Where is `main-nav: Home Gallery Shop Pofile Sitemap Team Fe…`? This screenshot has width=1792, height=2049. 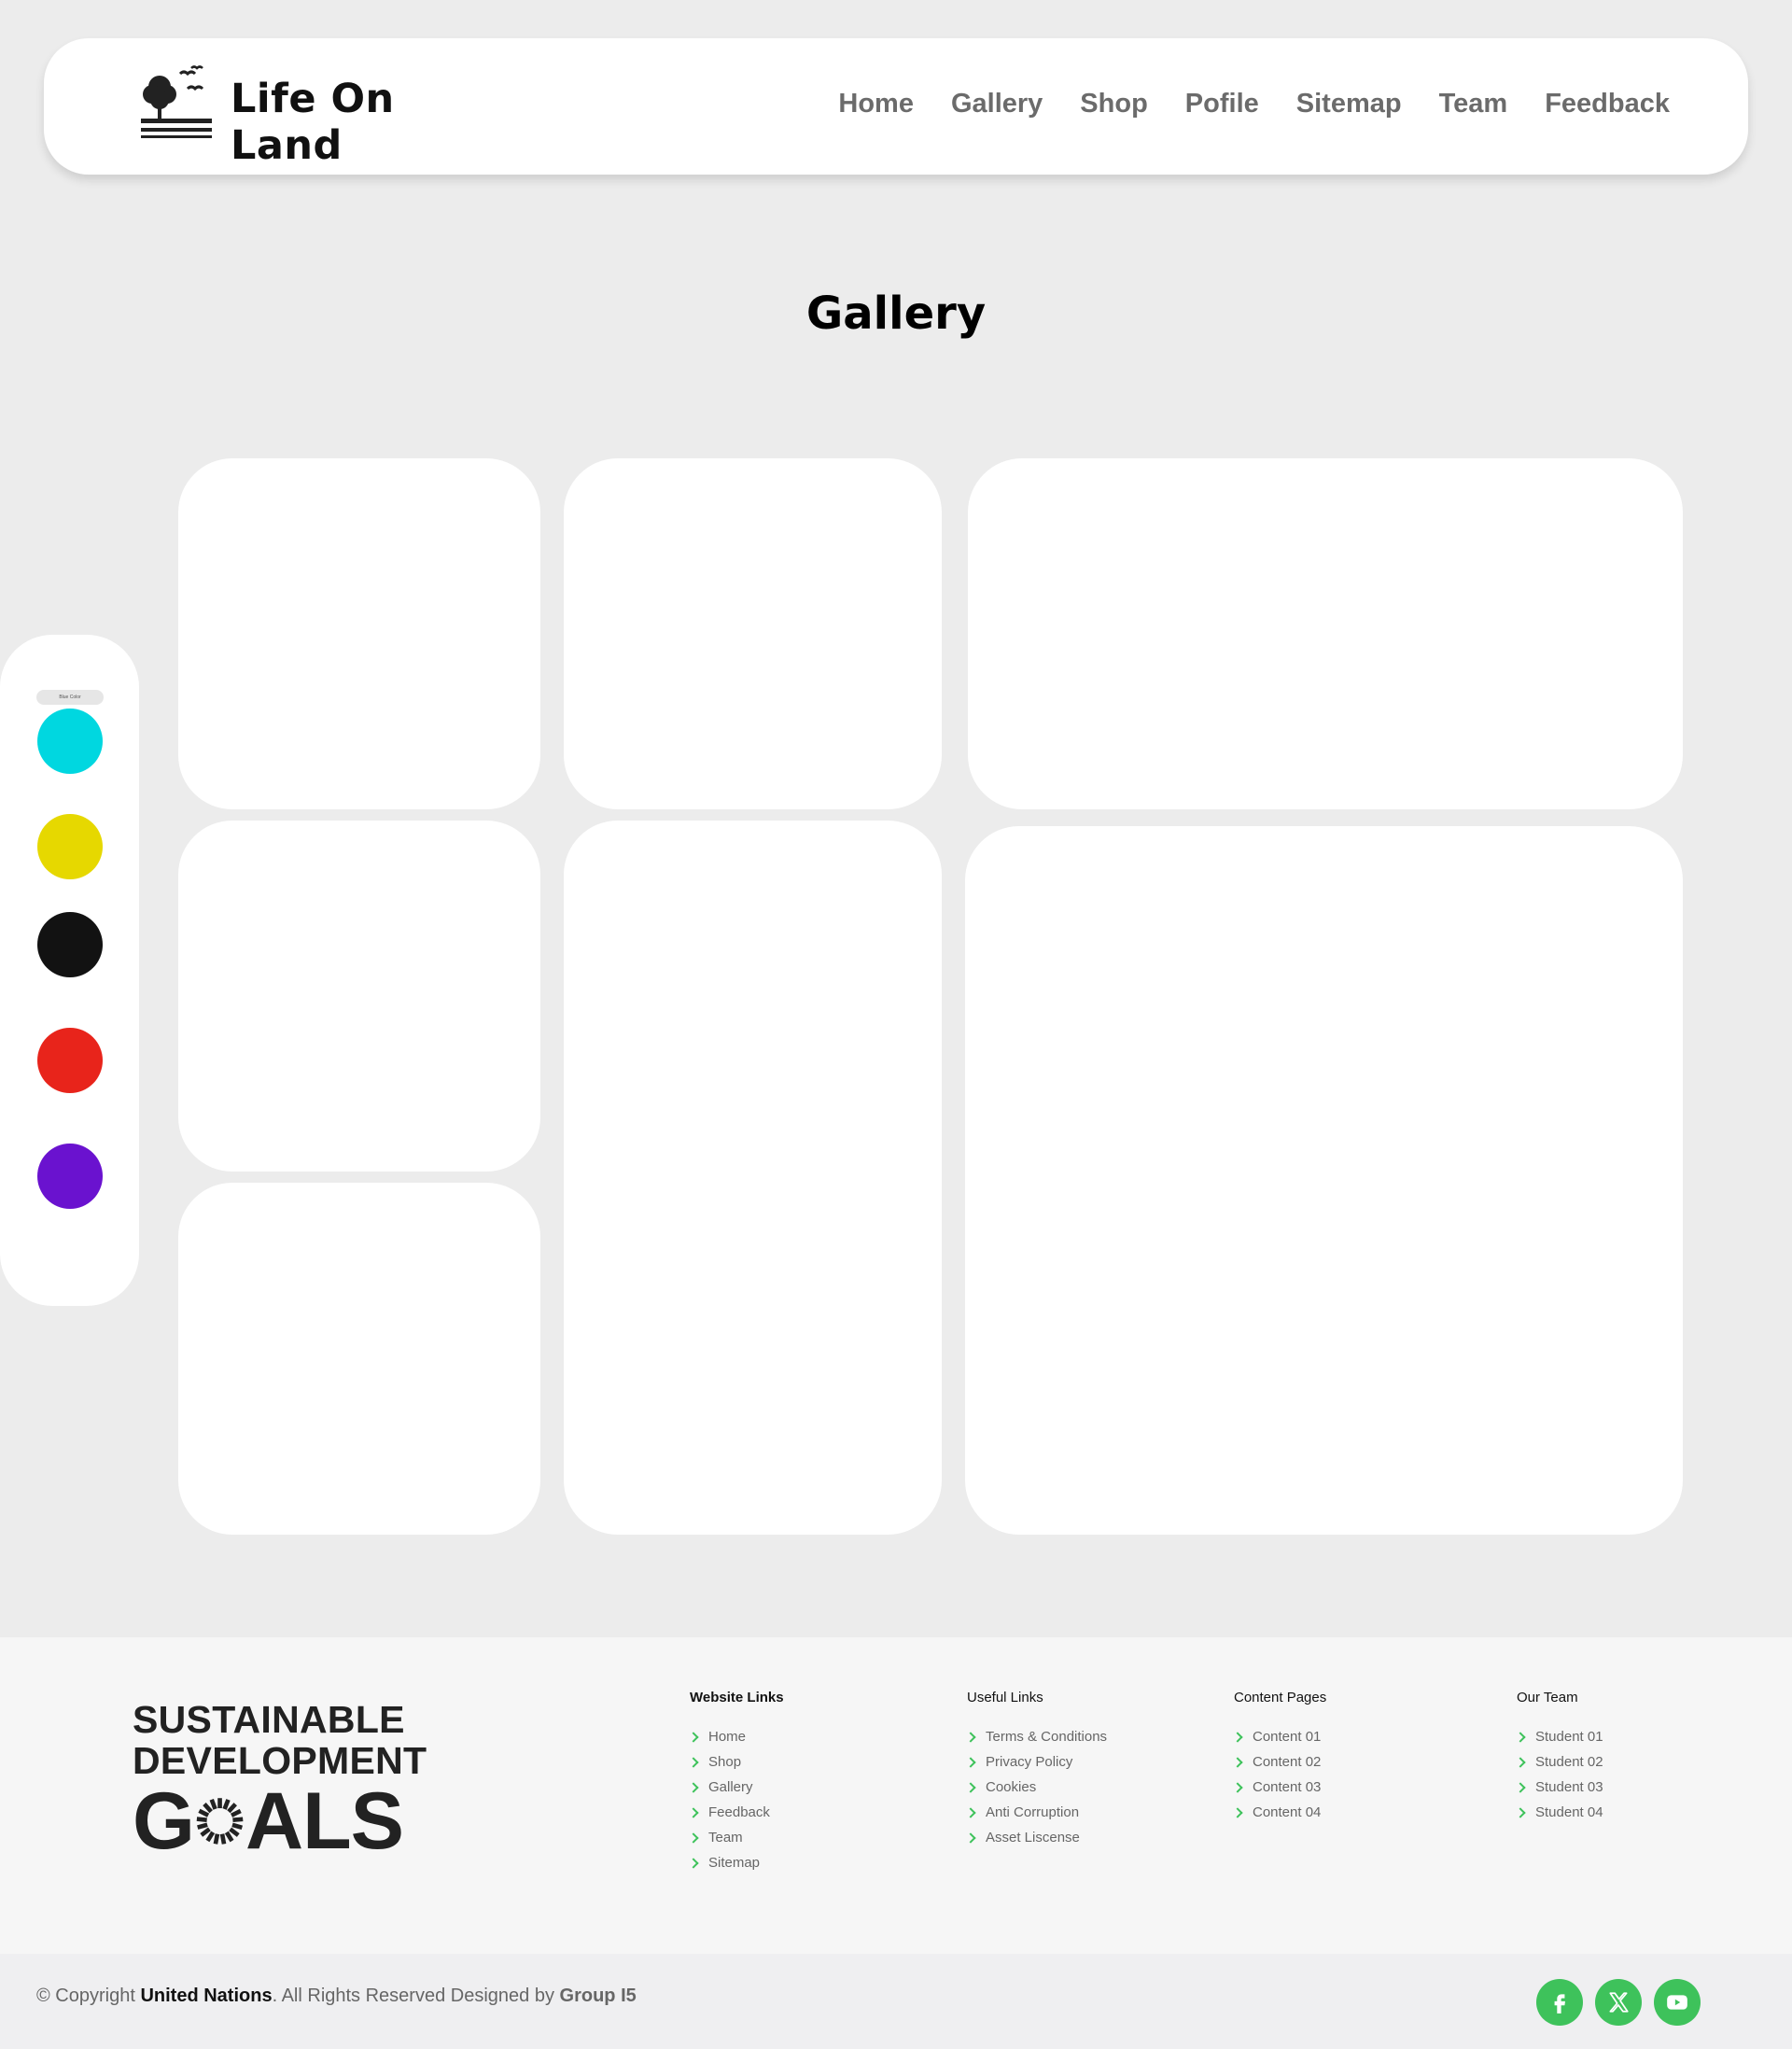
main-nav: Home Gallery Shop Pofile Sitemap Team Fe… is located at coordinates (1254, 104).